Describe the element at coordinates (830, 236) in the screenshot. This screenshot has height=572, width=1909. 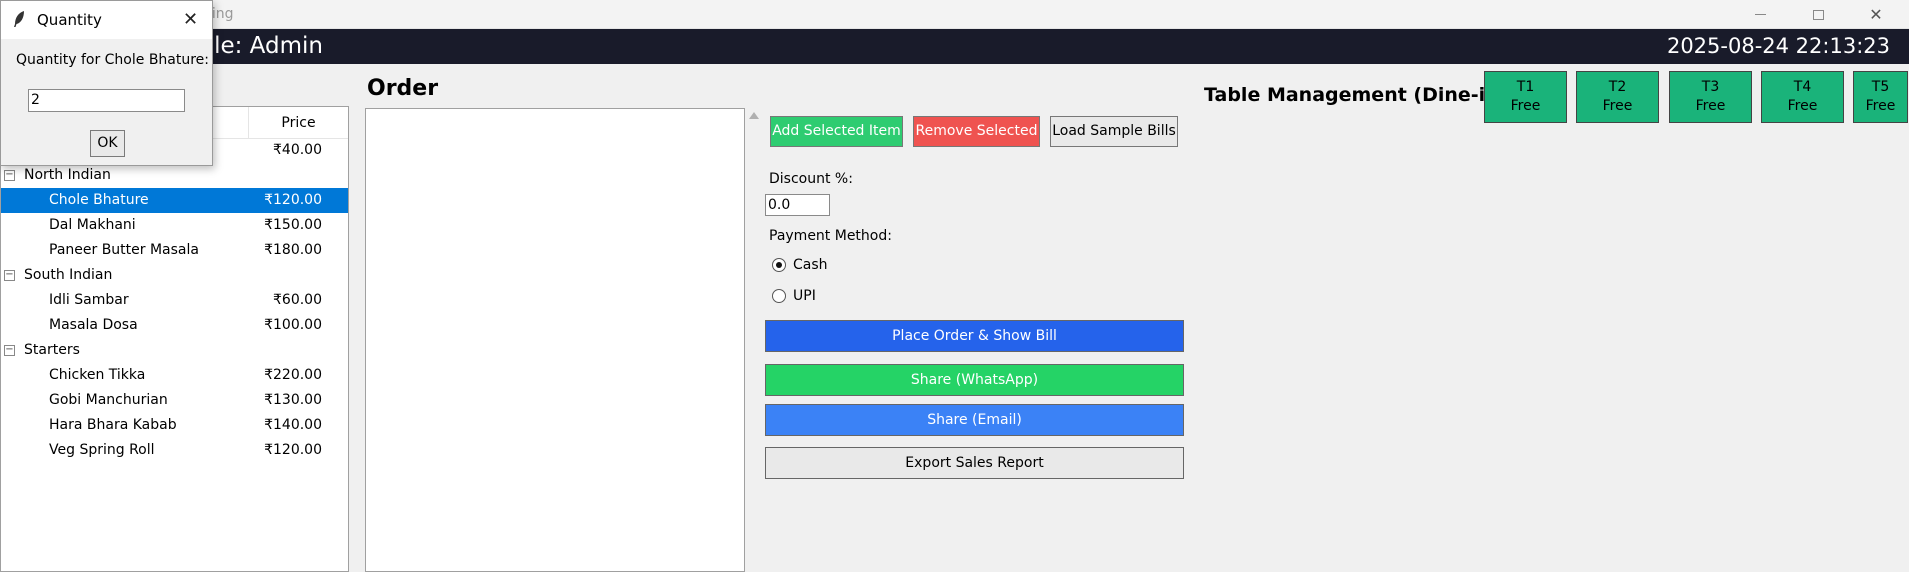
I see `payment-method-label: Payment Method:` at that location.